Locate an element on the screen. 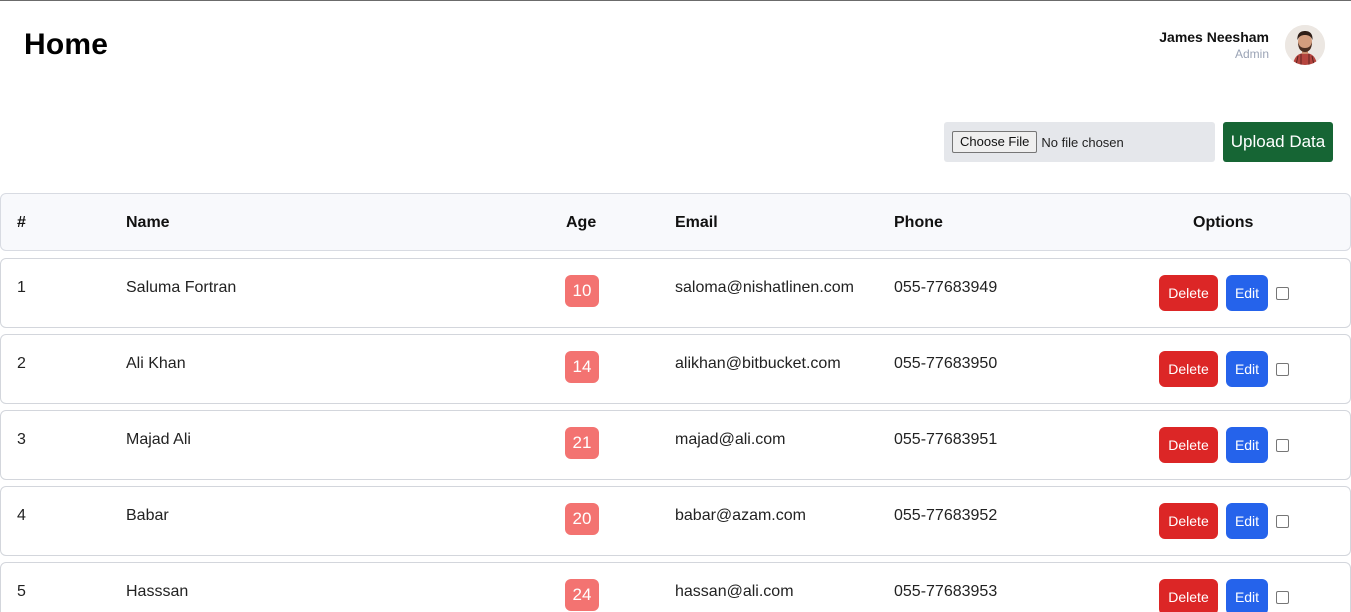 This screenshot has height=612, width=1351. user-name: James Neesham is located at coordinates (1214, 37).